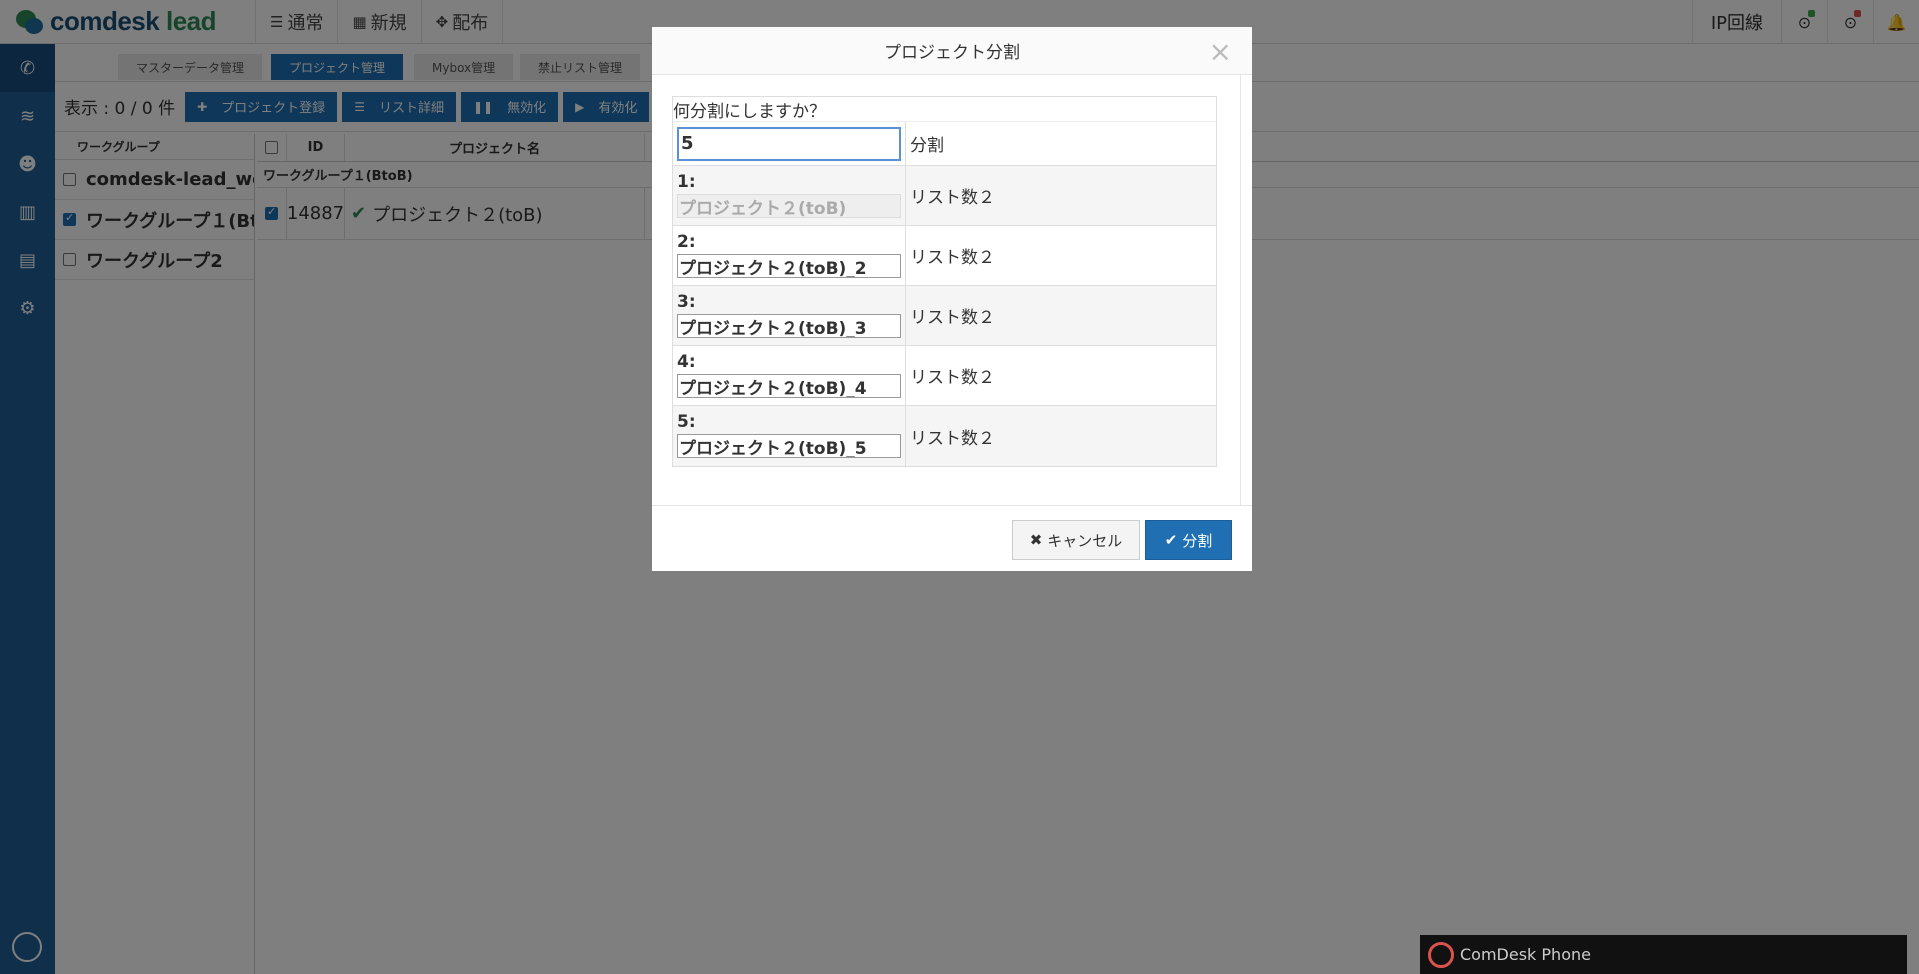 The image size is (1919, 974). What do you see at coordinates (686, 362) in the screenshot?
I see `part-number: 4:` at bounding box center [686, 362].